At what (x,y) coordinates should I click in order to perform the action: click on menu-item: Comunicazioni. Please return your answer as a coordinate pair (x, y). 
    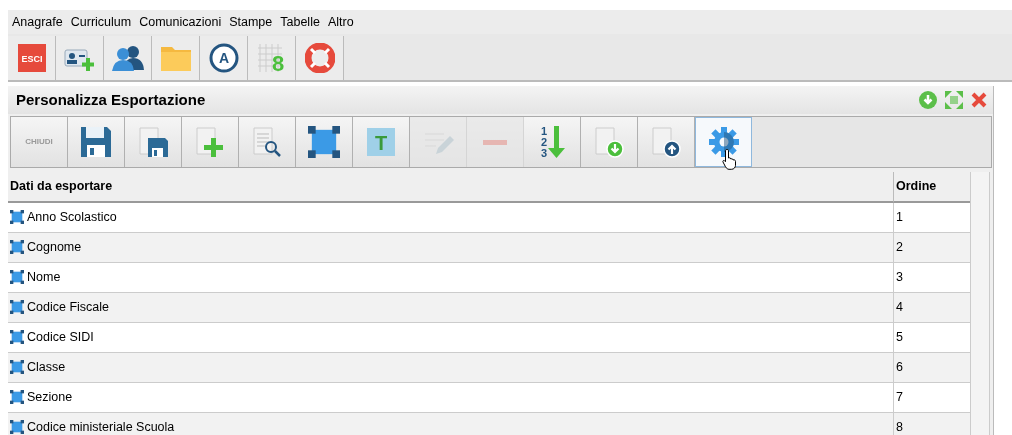
    Looking at the image, I should click on (180, 22).